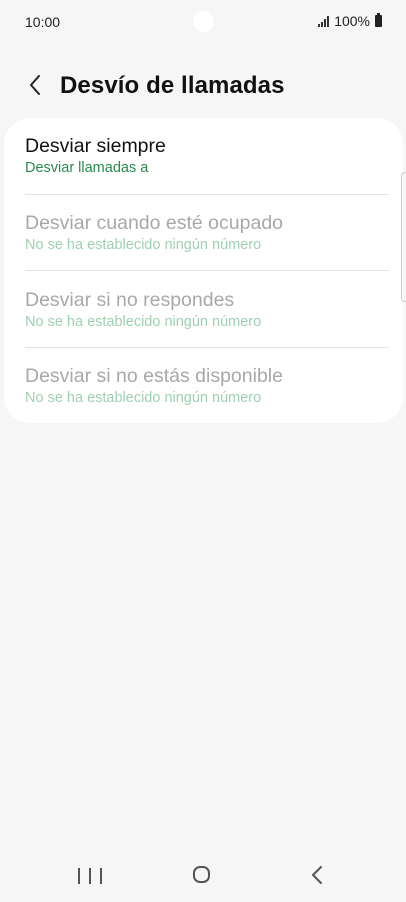 The image size is (406, 902). Describe the element at coordinates (154, 376) in the screenshot. I see `item-title: Desviar si no estás disponible` at that location.